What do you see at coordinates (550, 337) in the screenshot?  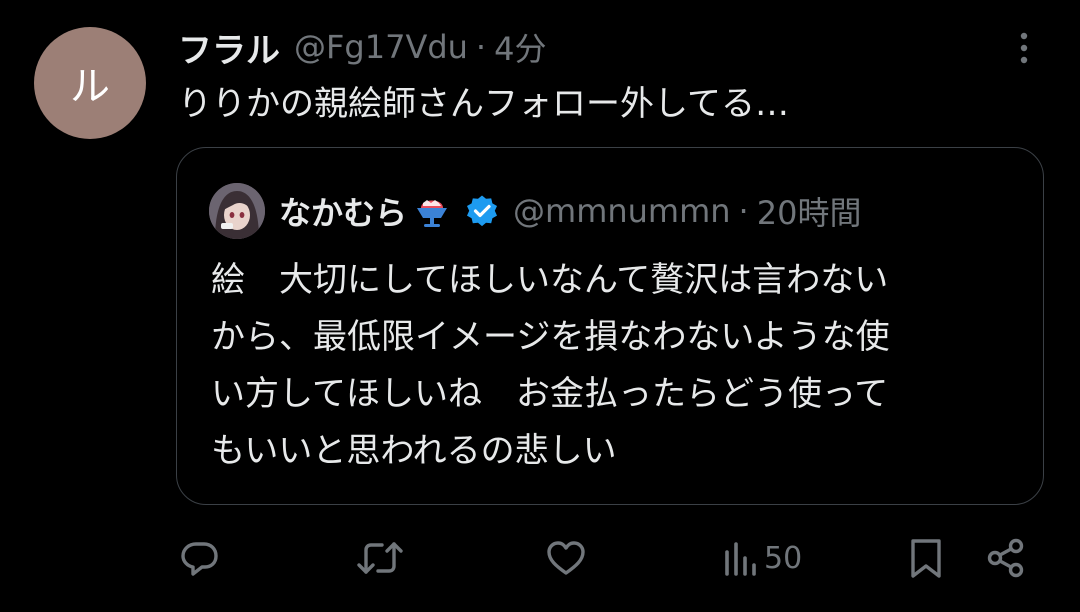 I see `quoted-text-line: から、最低限イメージを損なわないような使` at bounding box center [550, 337].